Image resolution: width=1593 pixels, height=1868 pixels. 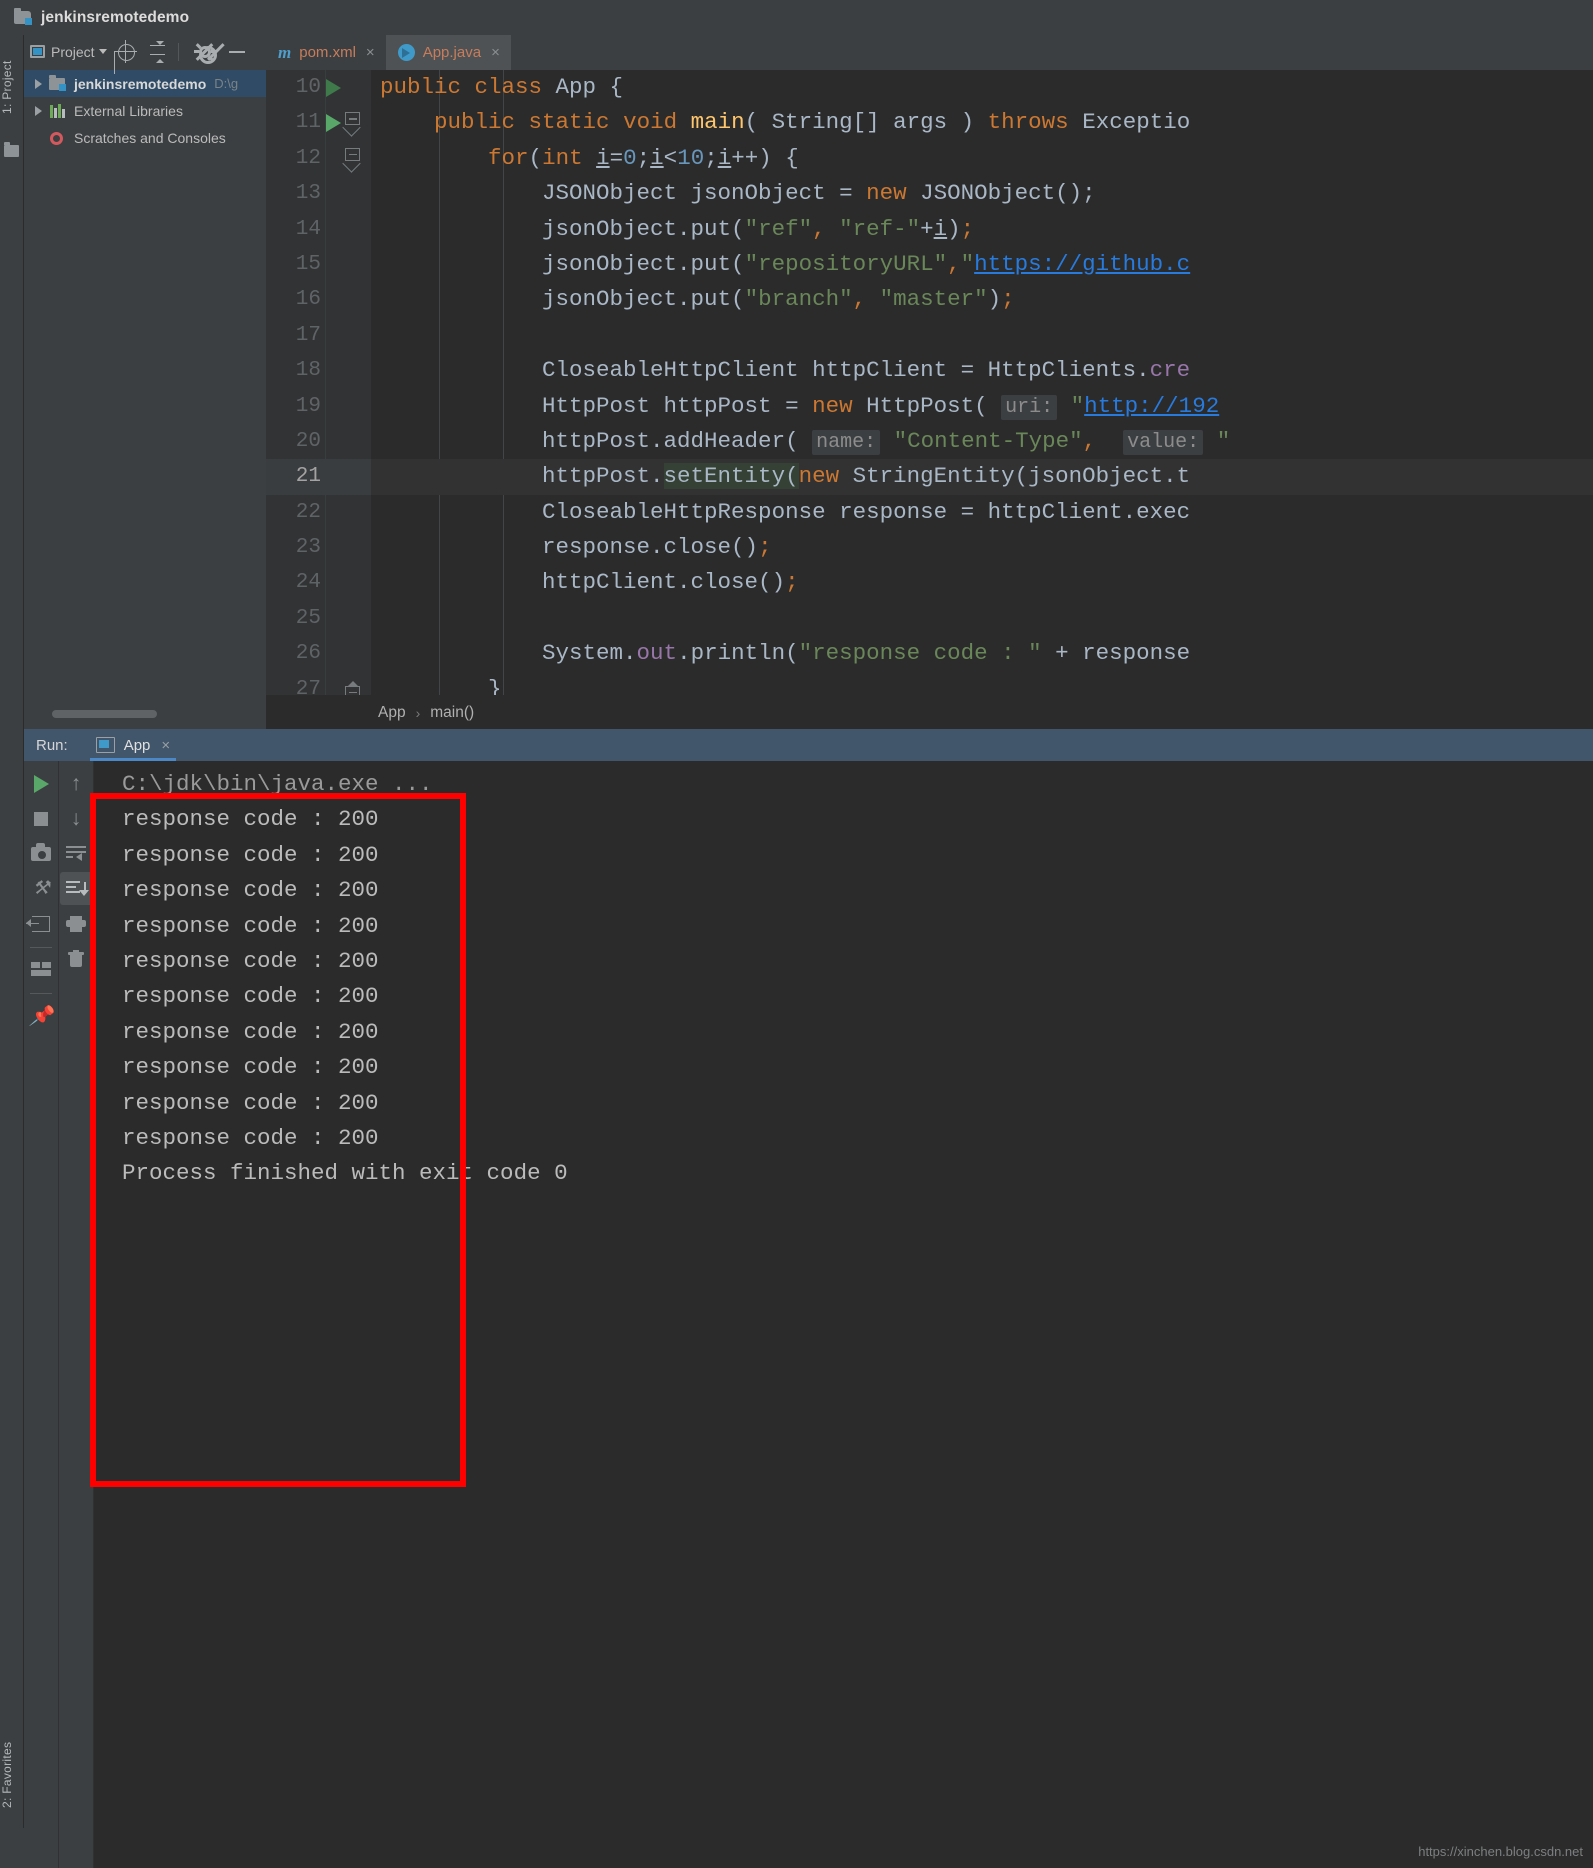 What do you see at coordinates (982, 683) in the screenshot?
I see `code-line: }` at bounding box center [982, 683].